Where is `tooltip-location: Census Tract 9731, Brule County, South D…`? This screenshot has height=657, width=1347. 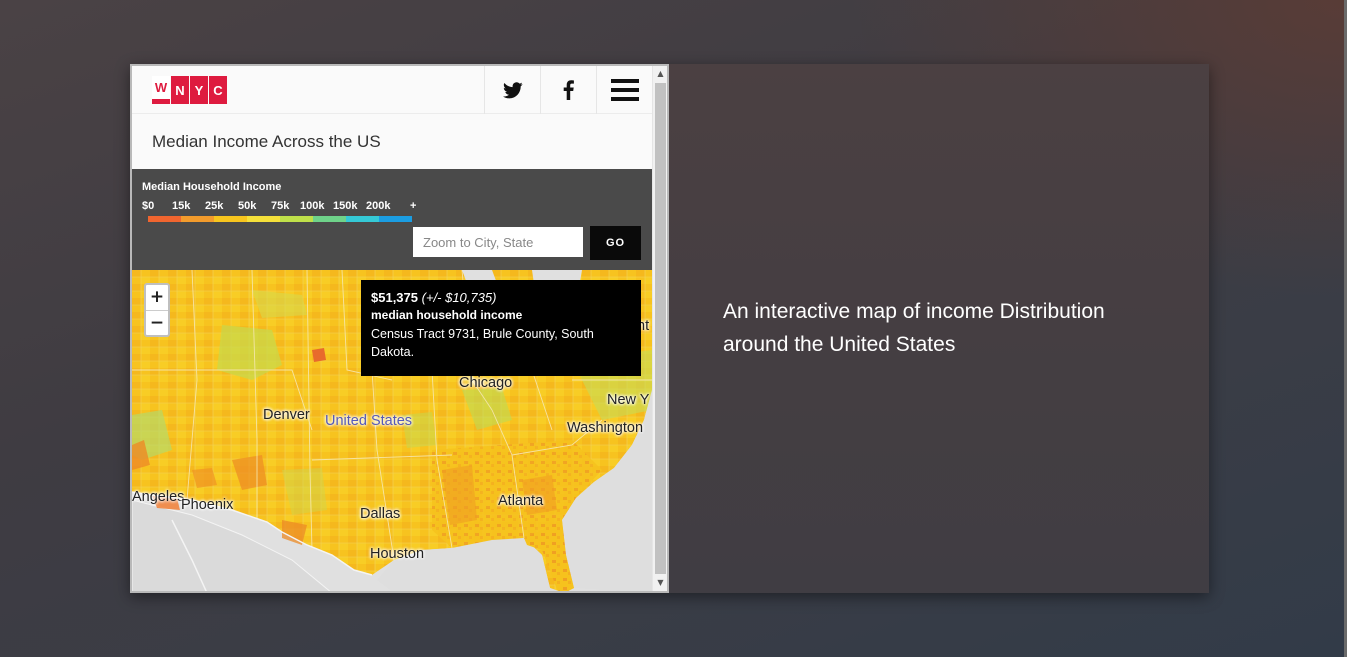 tooltip-location: Census Tract 9731, Brule County, South D… is located at coordinates (482, 343).